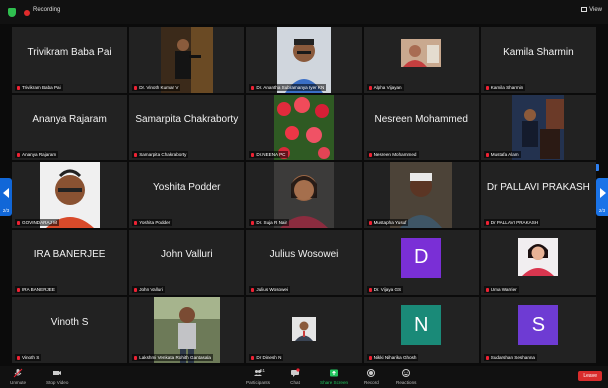  Describe the element at coordinates (421, 325) in the screenshot. I see `participant-avatar: N` at that location.